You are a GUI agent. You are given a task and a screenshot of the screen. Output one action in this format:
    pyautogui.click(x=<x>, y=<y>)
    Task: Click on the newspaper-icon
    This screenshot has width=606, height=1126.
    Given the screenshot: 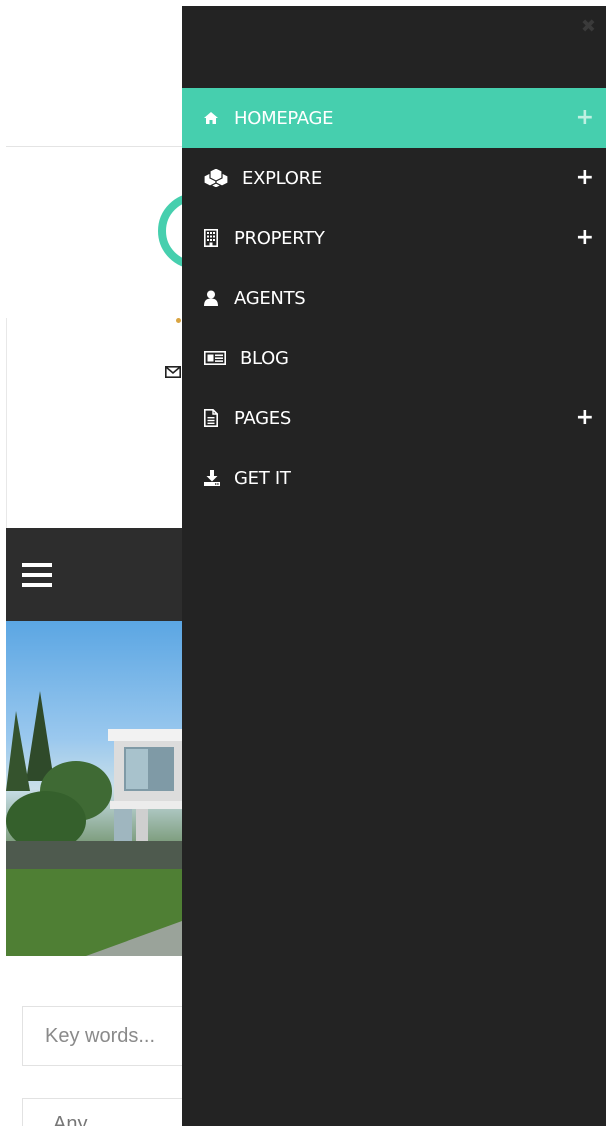 What is the action you would take?
    pyautogui.click(x=218, y=358)
    